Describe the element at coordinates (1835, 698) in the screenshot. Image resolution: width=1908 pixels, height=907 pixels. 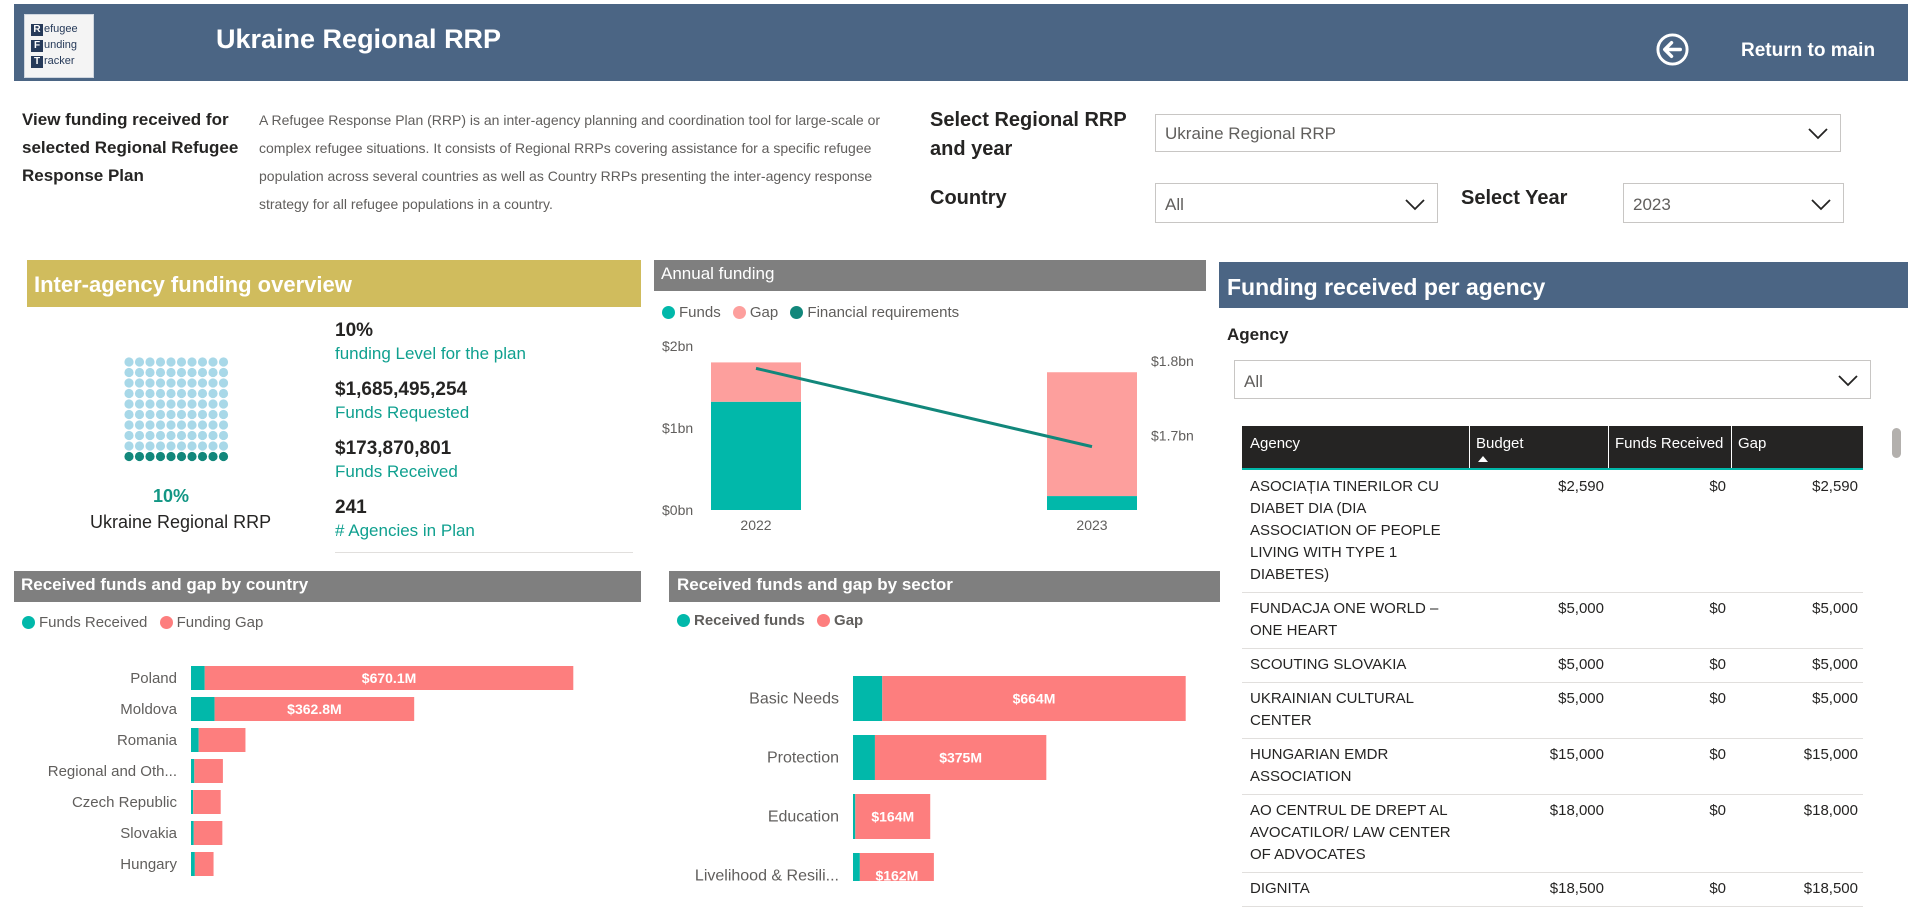
I see `gap-cell: $5,000` at that location.